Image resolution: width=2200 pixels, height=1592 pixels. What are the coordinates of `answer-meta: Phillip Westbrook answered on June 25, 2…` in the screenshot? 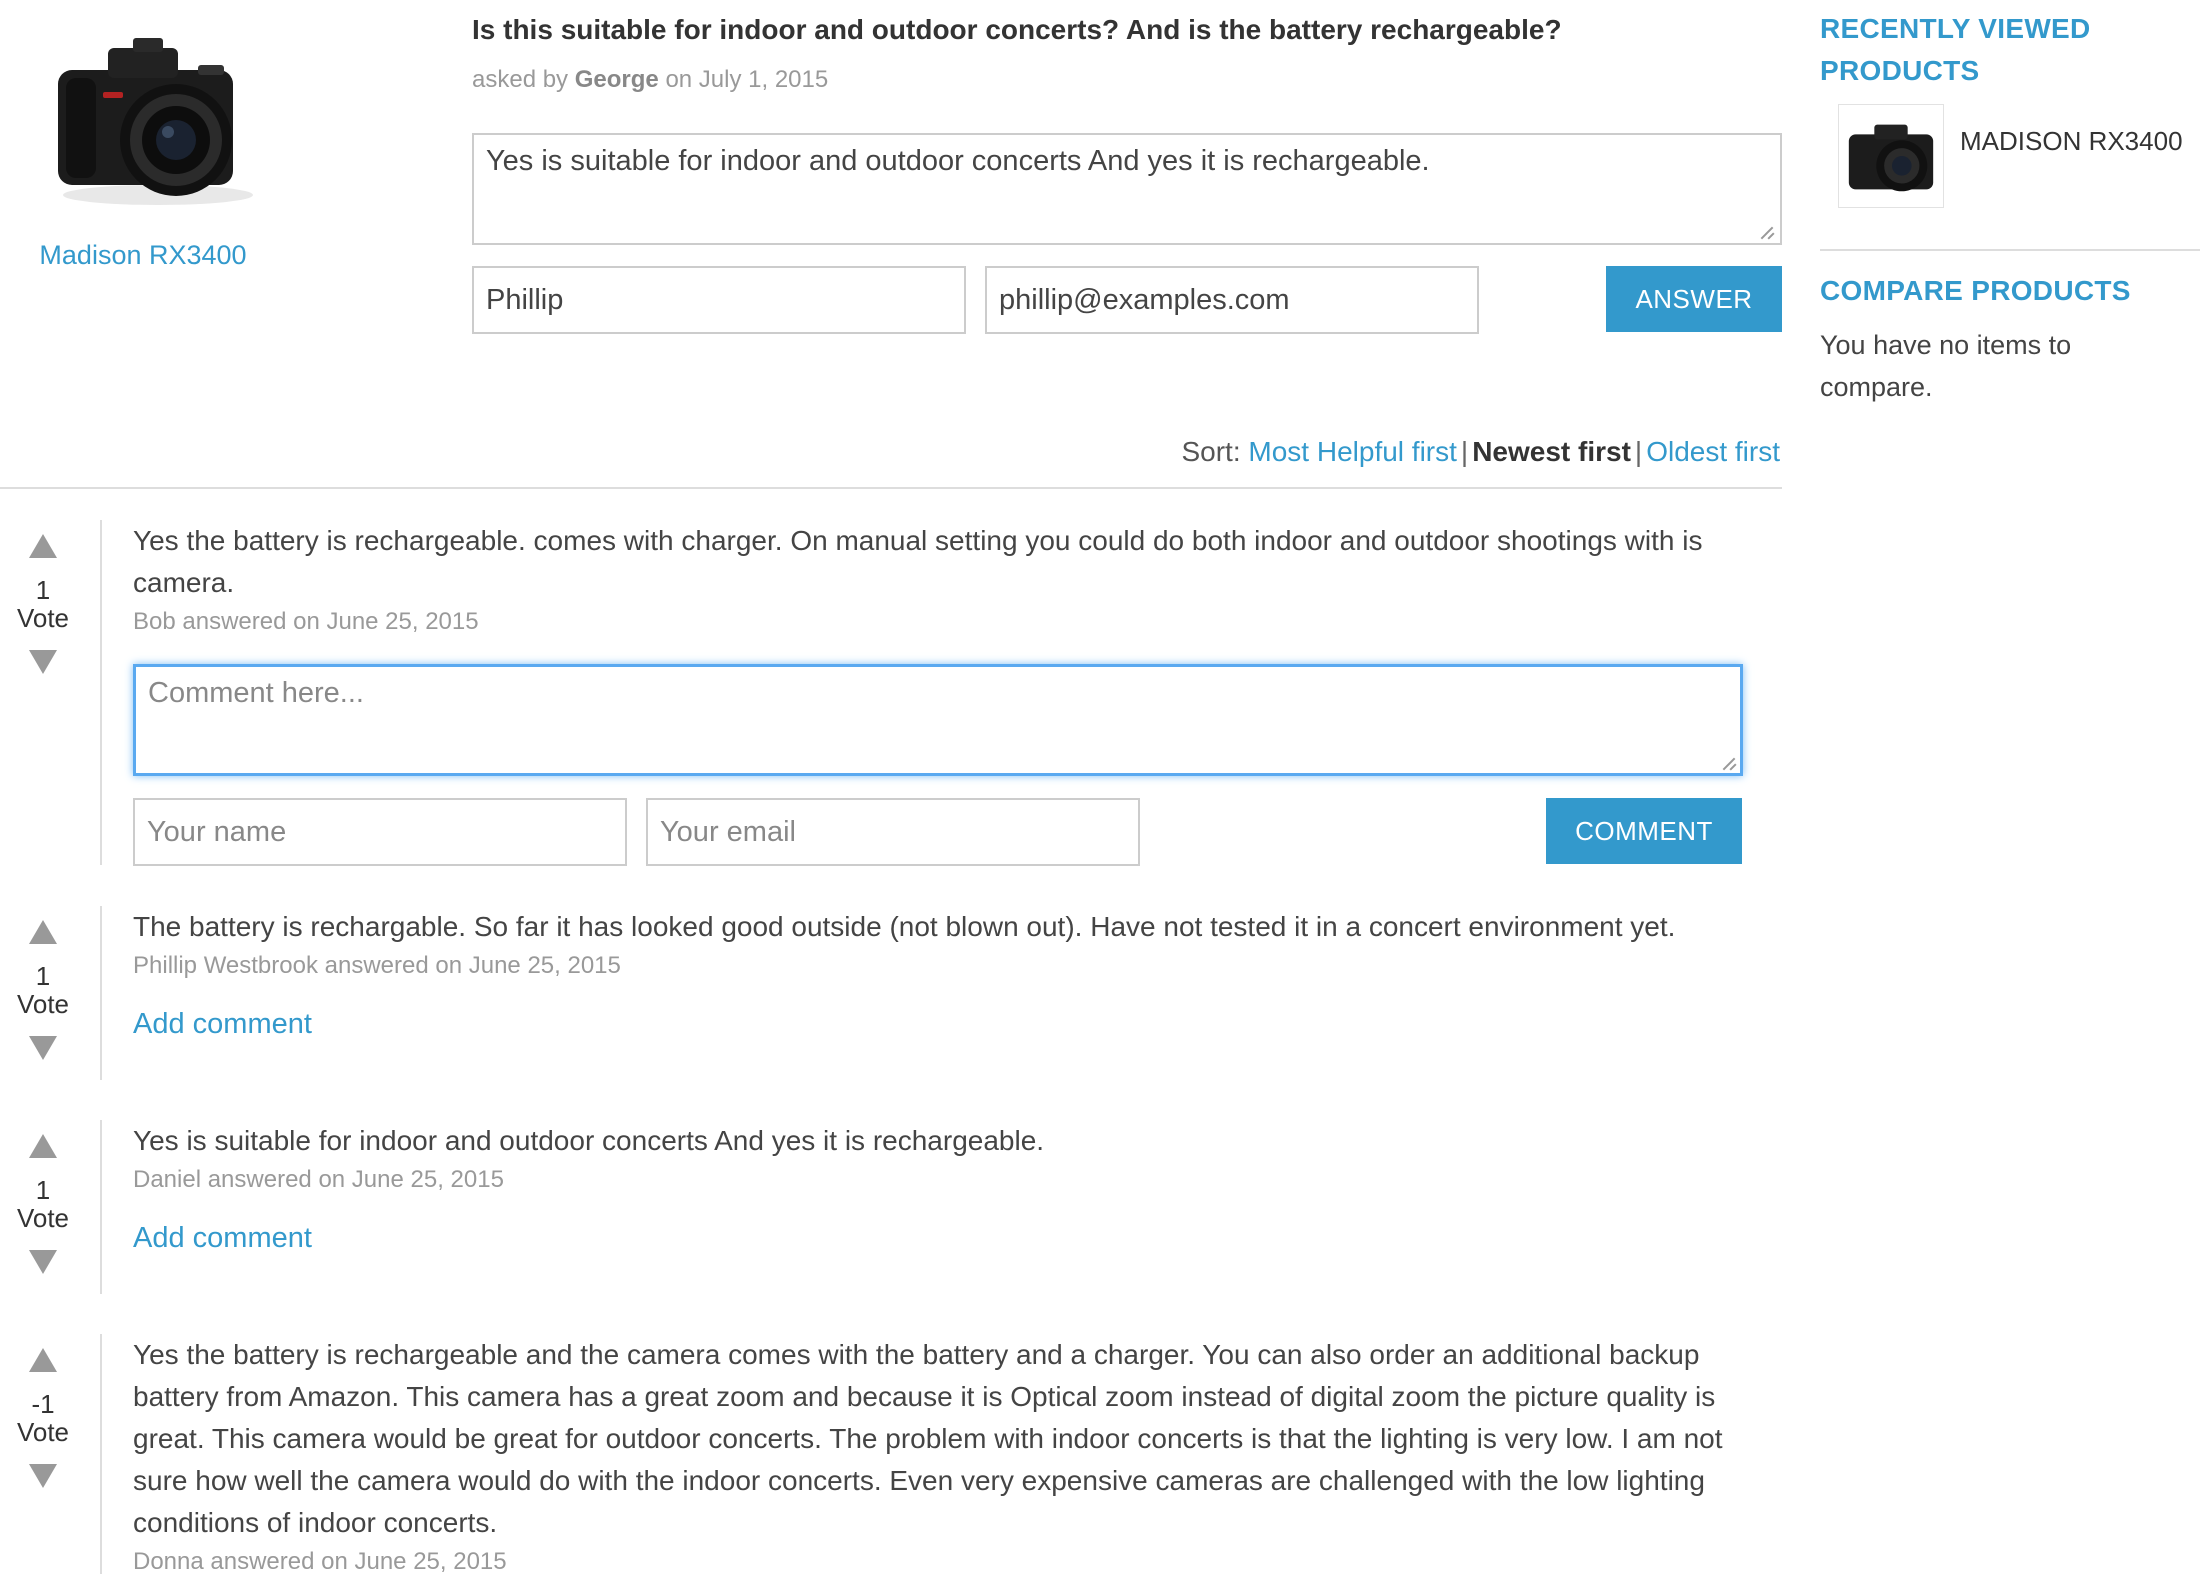 It's located at (377, 965).